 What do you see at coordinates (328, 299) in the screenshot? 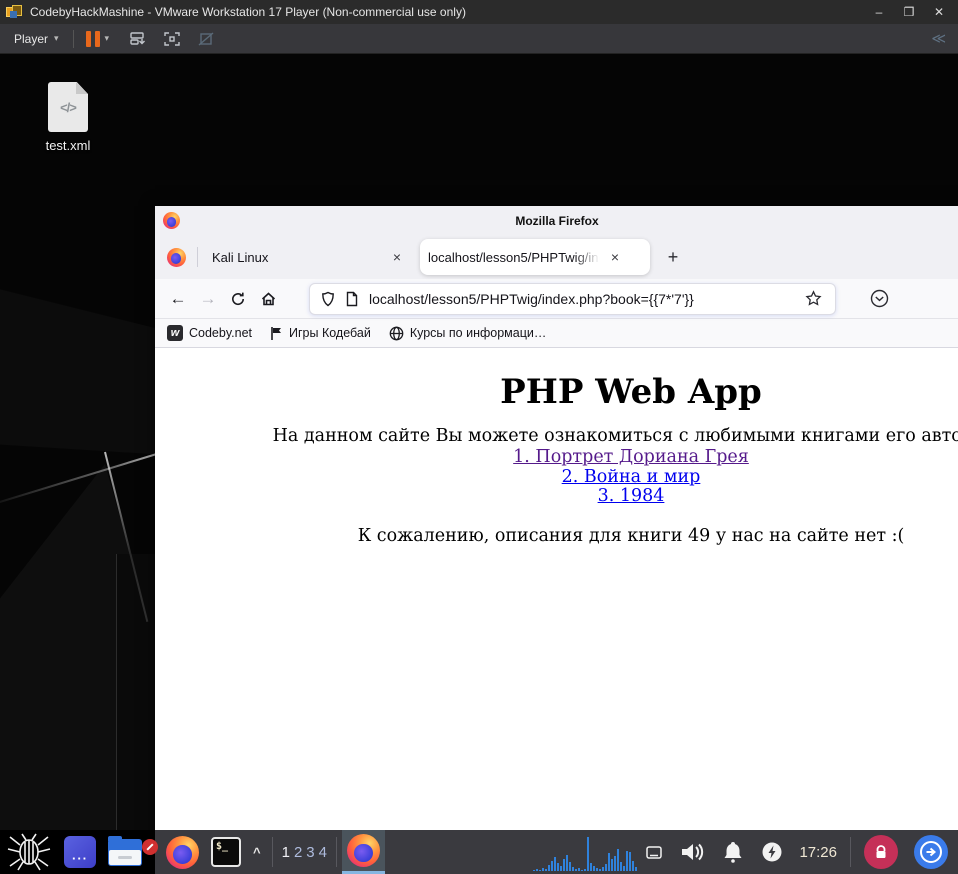
I see `shield-icon` at bounding box center [328, 299].